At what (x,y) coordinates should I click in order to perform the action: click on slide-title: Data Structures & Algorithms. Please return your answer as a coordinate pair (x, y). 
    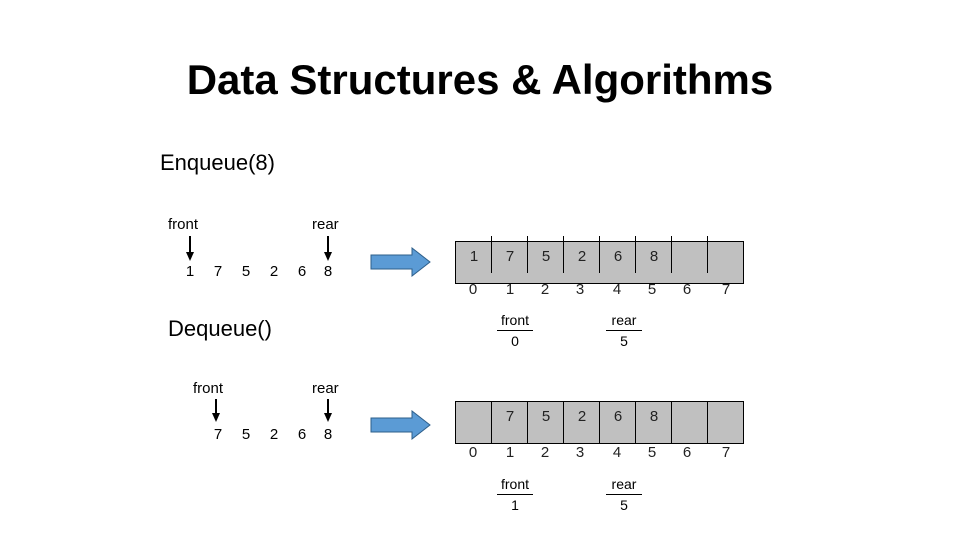
    Looking at the image, I should click on (480, 79).